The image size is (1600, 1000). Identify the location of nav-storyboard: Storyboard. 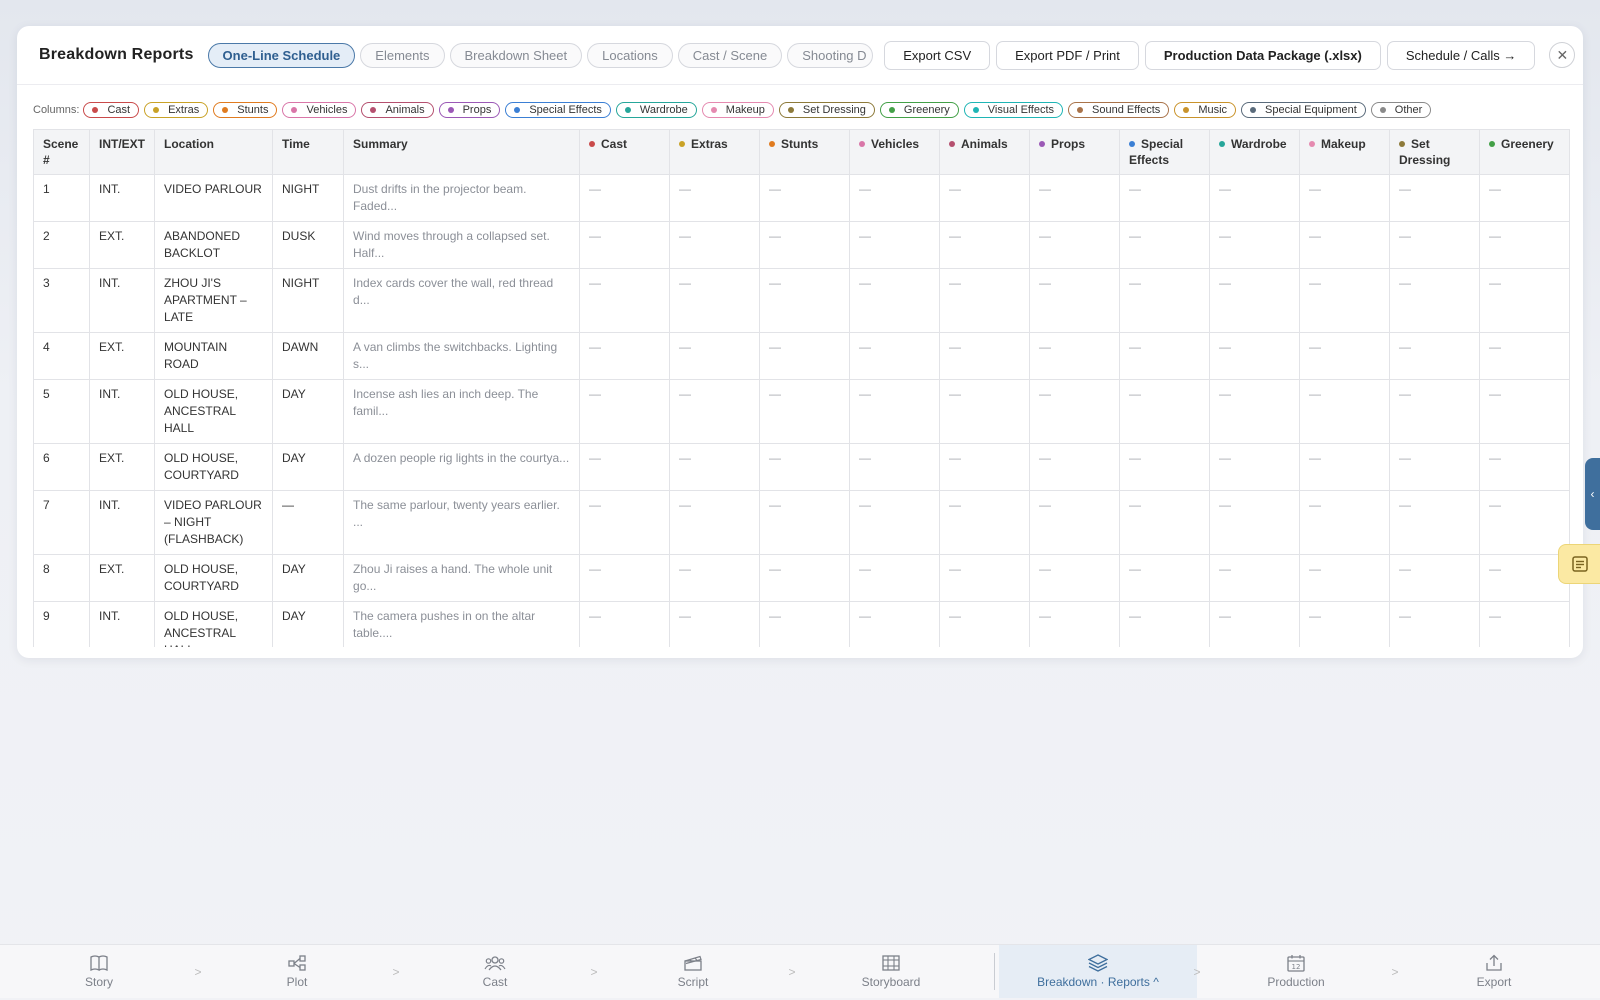
(891, 971).